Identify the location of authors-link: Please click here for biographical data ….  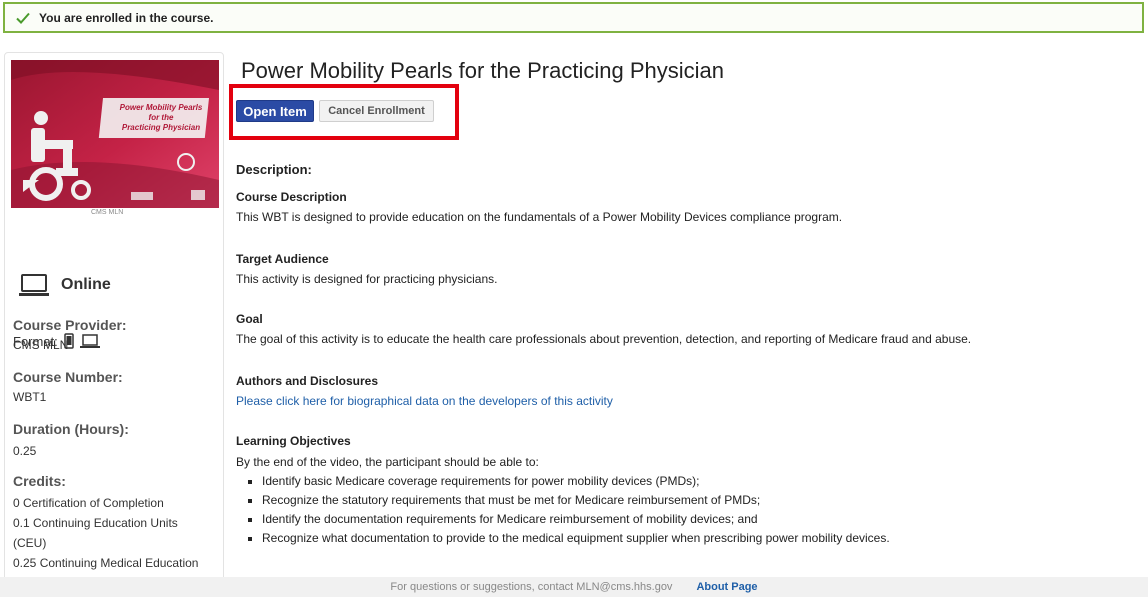
(424, 401).